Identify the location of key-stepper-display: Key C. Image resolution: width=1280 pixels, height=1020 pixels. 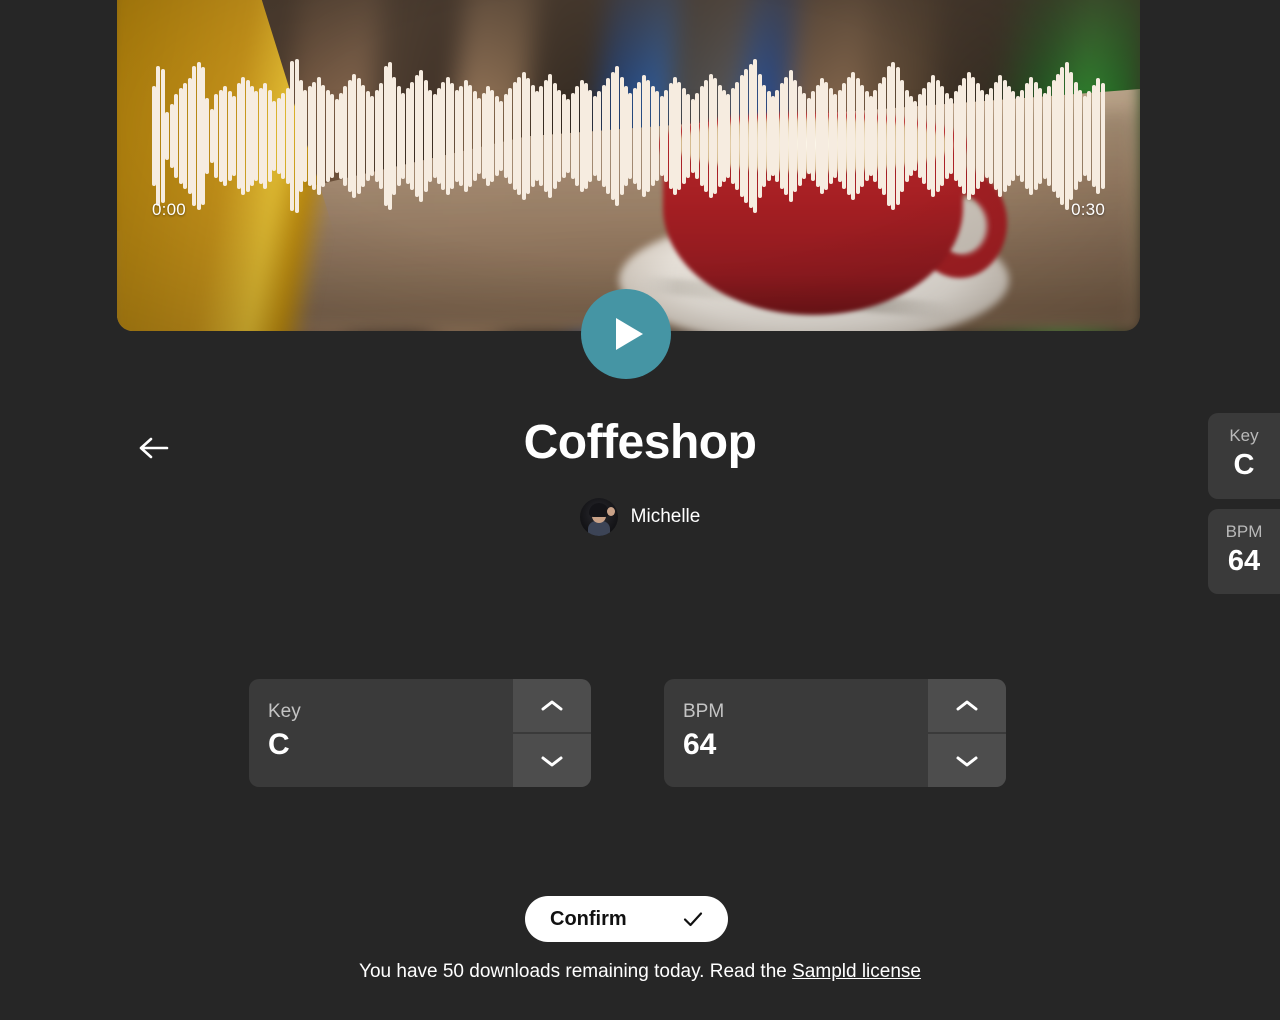
(381, 733).